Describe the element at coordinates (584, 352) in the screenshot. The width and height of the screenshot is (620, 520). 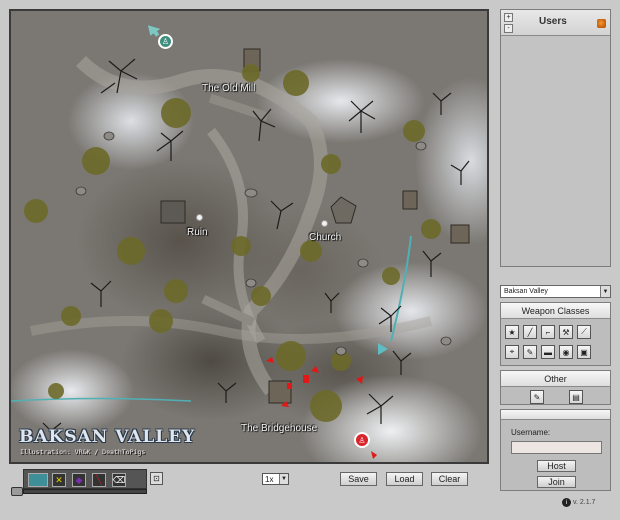
I see `binoculars-icon: ▣` at that location.